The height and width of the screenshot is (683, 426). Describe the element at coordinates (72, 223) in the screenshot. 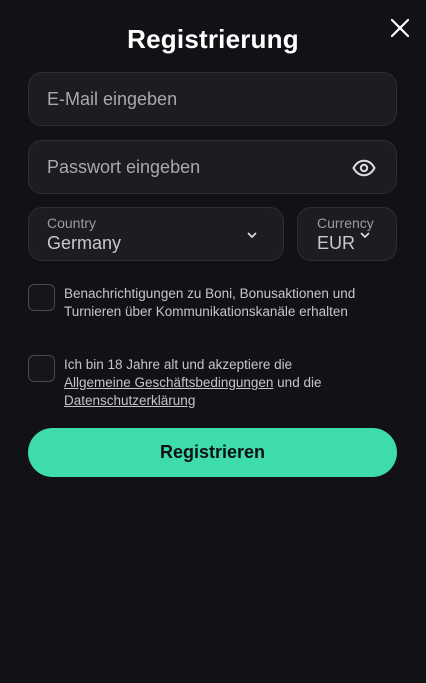

I see `country-label: Country` at that location.